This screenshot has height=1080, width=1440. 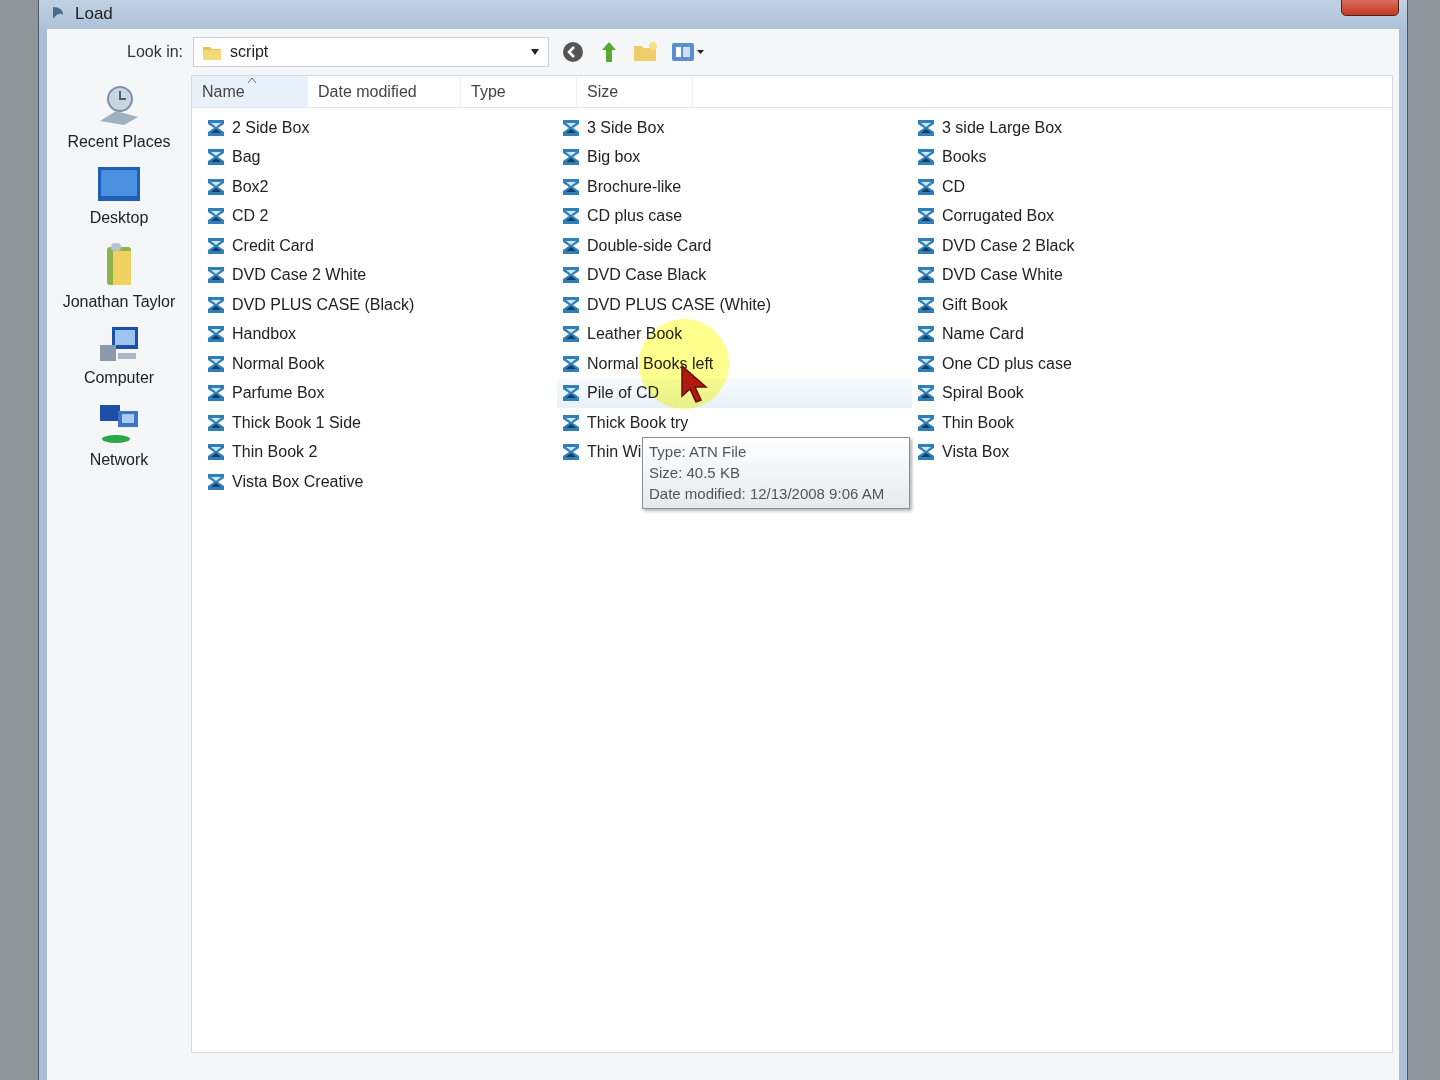 I want to click on tooltip-line: Type: ATN File, so click(x=698, y=452).